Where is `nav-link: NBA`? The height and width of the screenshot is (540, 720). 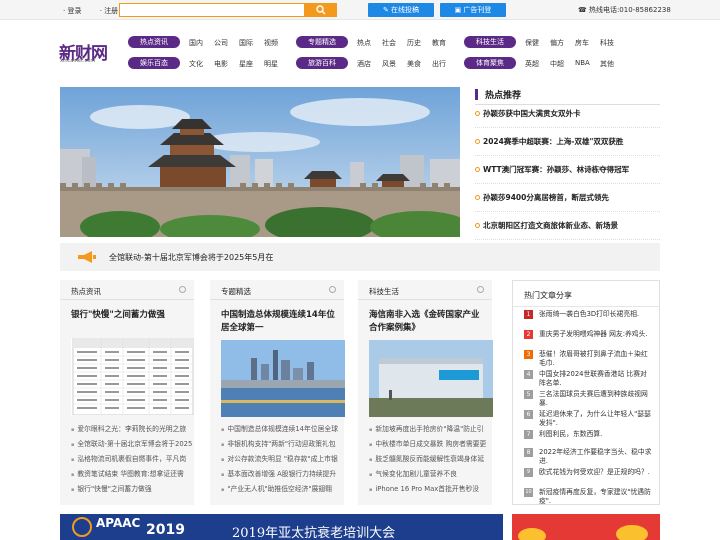
nav-link: NBA is located at coordinates (582, 63).